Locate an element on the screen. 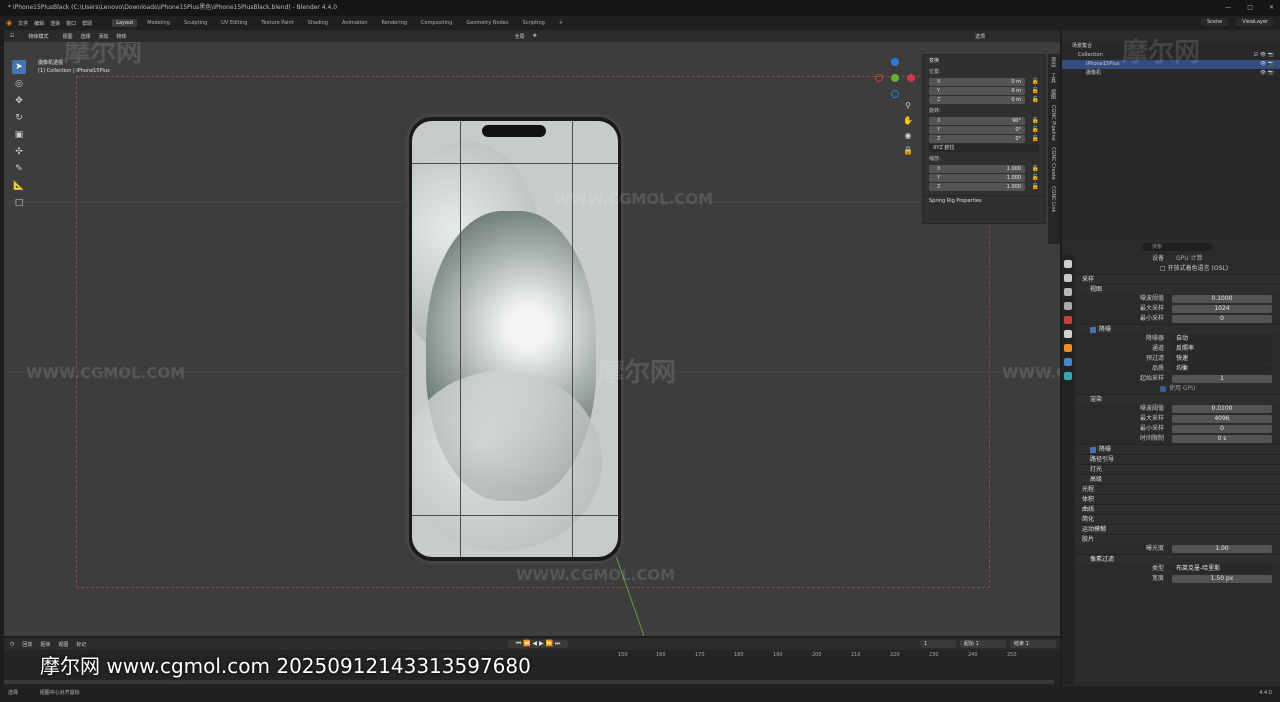  passes-select: 反照率 is located at coordinates (1222, 349).